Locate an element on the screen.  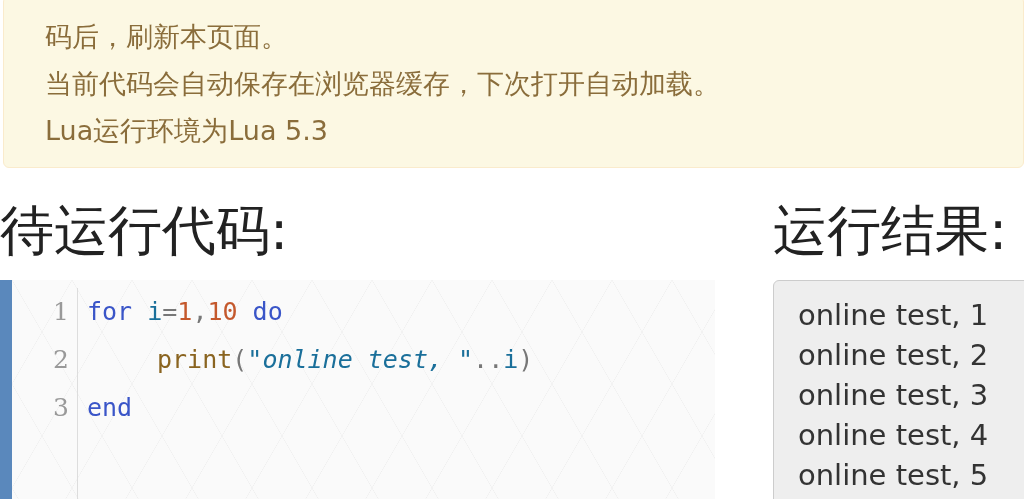
code-line: print("online test, "..i) is located at coordinates (345, 360).